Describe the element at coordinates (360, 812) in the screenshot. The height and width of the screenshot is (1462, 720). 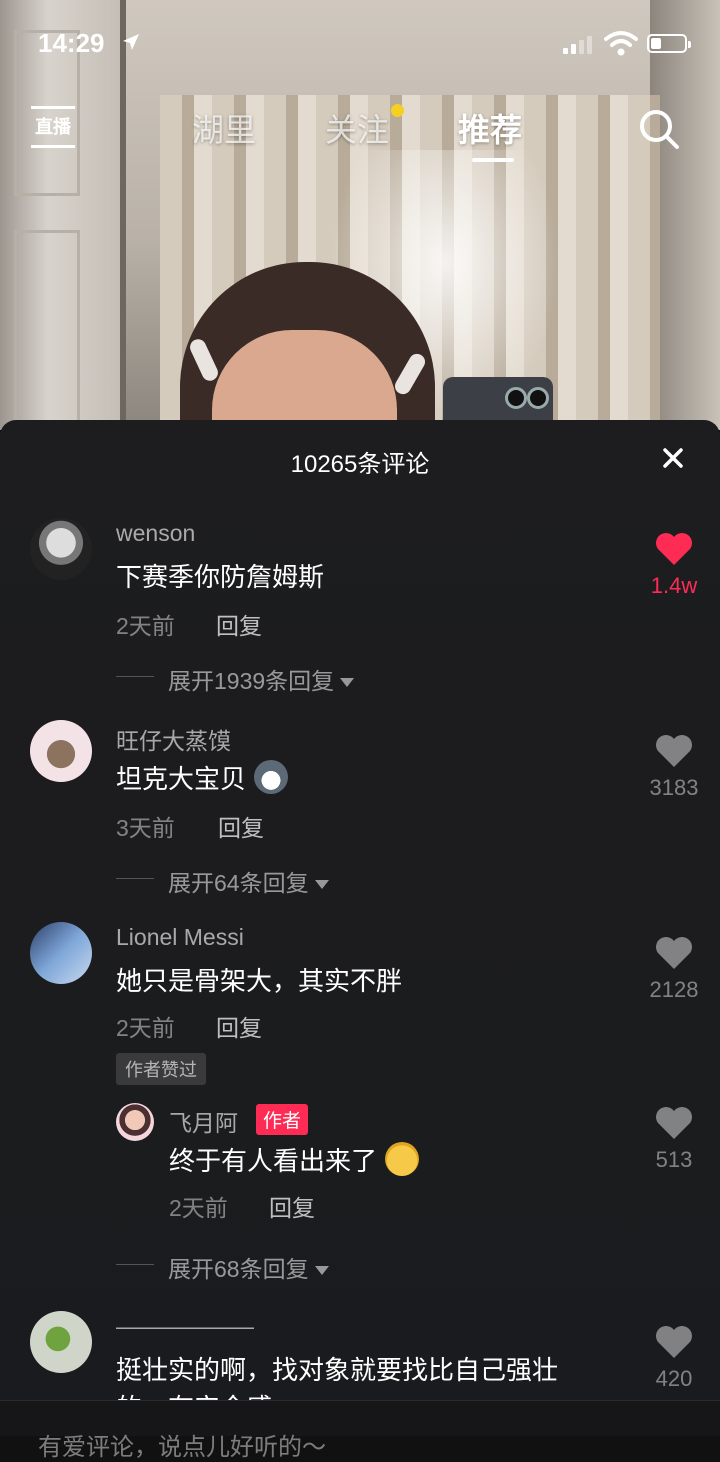
I see `comment-item: 旺仔大蒸馍 坦克大宝贝 3天前 回复 3183 展开64条回复` at that location.